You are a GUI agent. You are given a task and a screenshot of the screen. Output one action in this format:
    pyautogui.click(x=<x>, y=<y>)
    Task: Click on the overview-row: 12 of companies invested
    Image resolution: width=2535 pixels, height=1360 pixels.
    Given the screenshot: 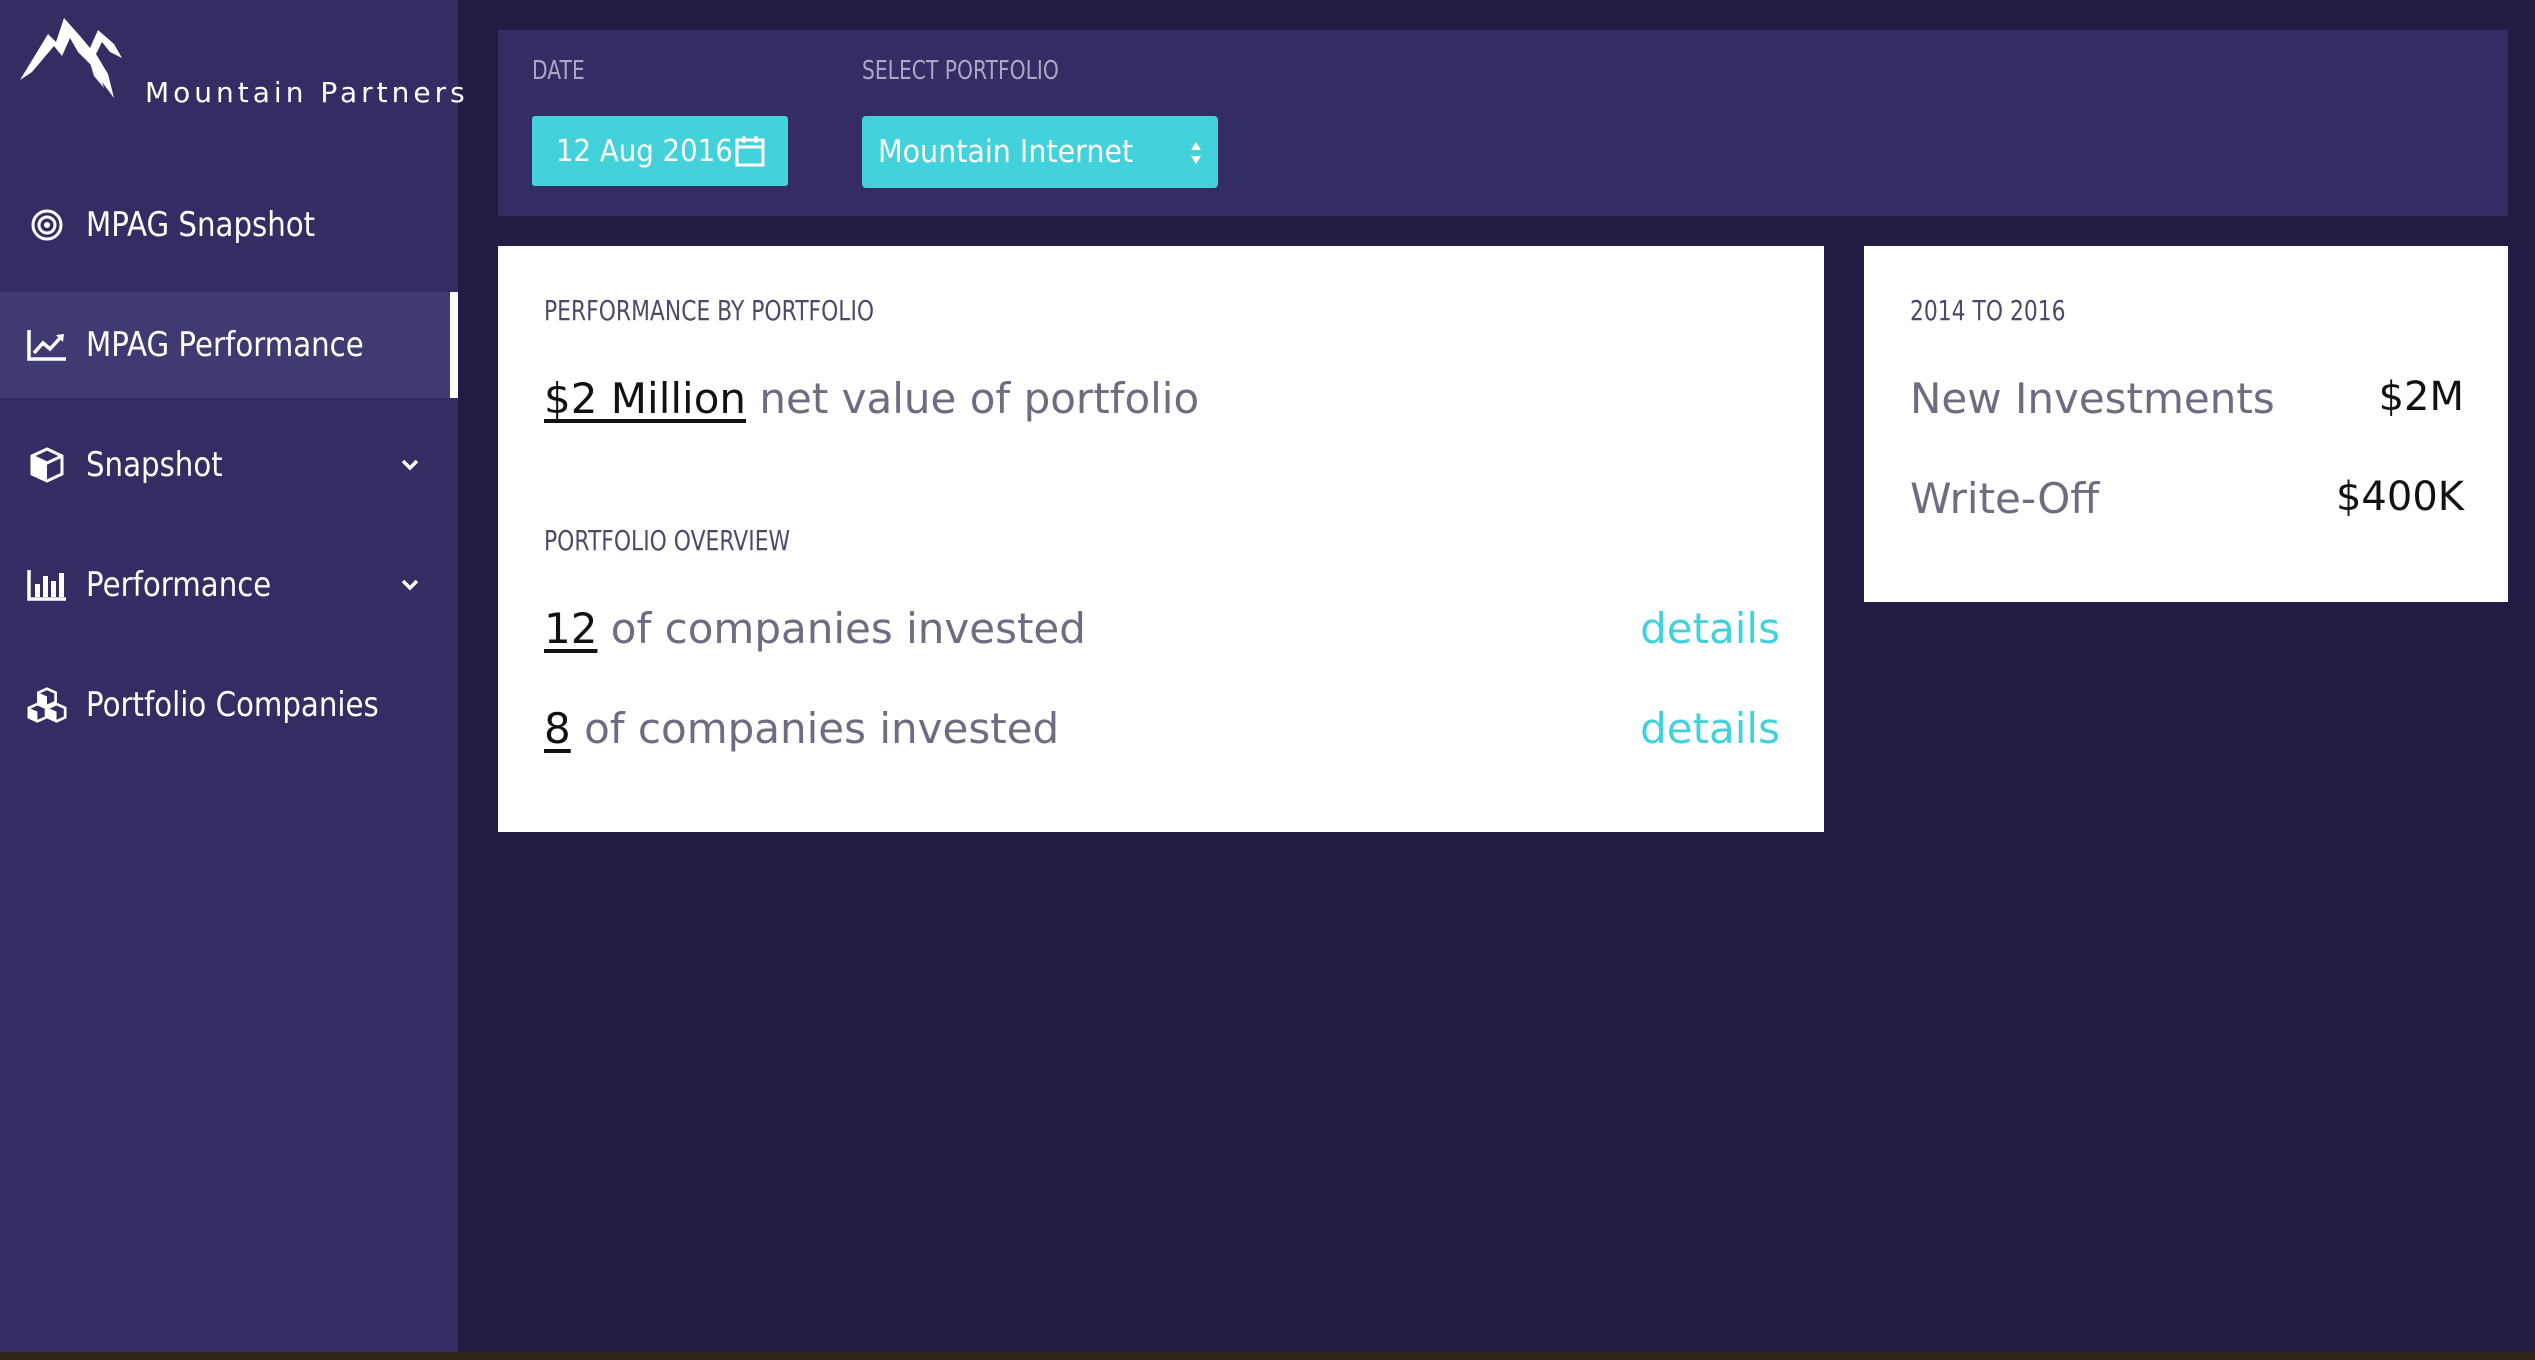 What is the action you would take?
    pyautogui.click(x=815, y=628)
    